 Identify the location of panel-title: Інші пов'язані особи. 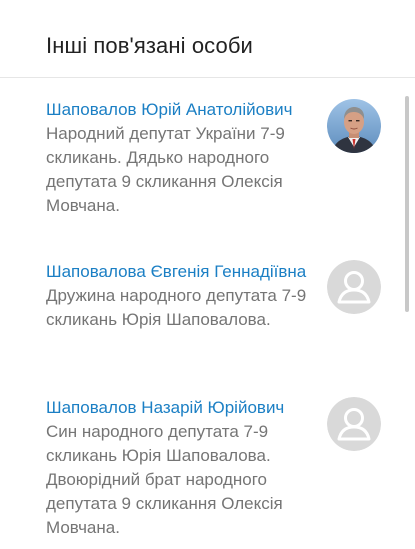
(149, 45).